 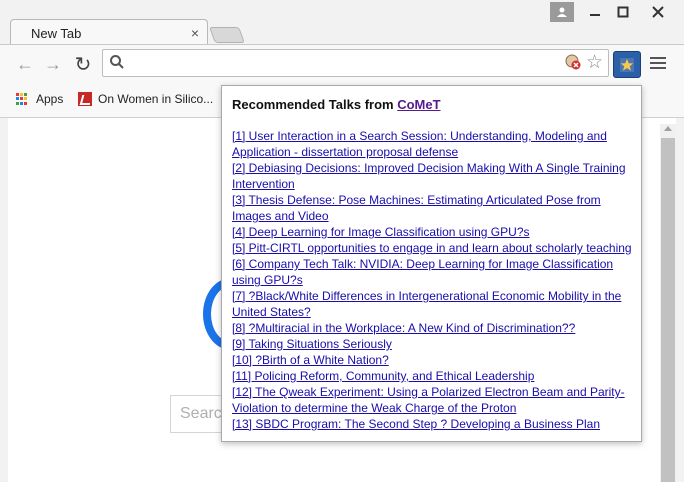 I want to click on back-arrow-icon: ←, so click(x=25, y=63).